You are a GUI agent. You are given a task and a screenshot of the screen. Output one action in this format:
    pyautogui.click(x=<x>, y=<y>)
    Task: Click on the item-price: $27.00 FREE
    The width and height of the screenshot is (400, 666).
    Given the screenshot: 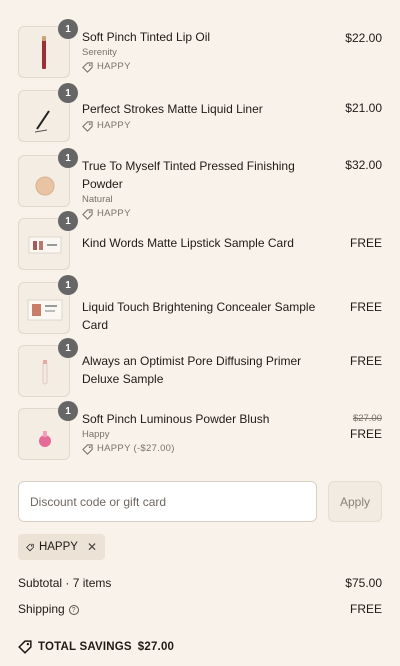 What is the action you would take?
    pyautogui.click(x=366, y=428)
    